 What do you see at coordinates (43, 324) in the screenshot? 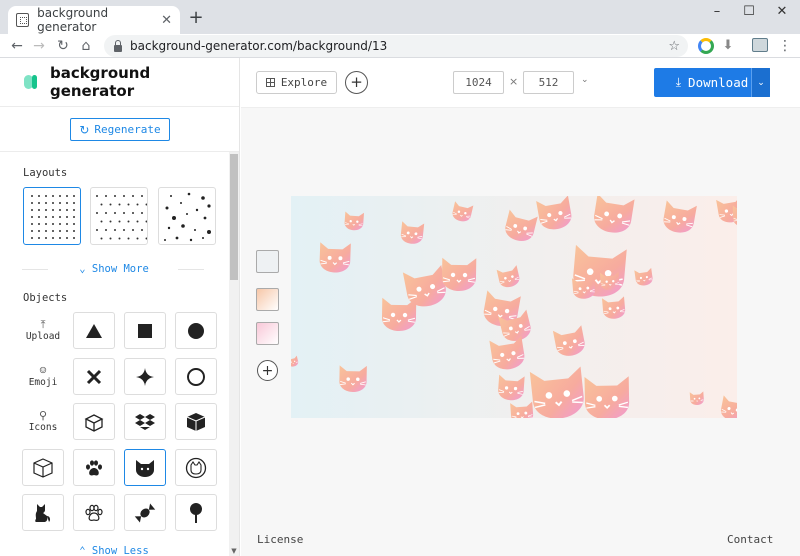
I see `upload-icon: ⤒` at bounding box center [43, 324].